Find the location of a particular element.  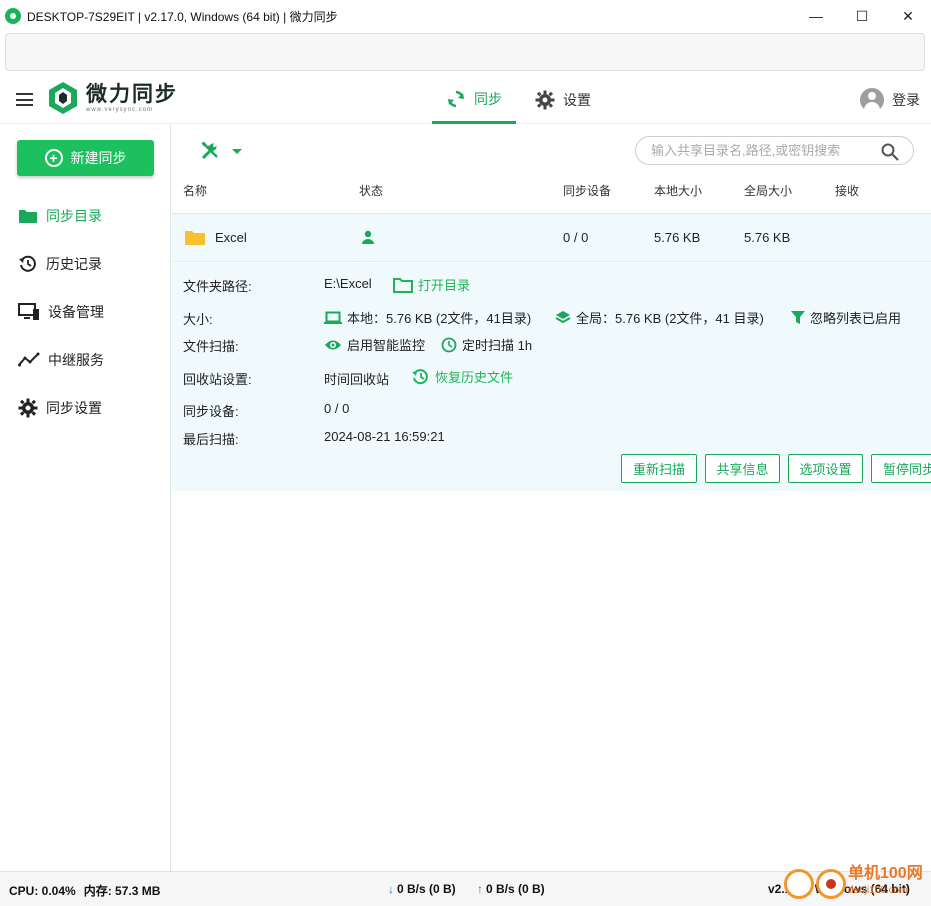

minimize-button: — is located at coordinates (816, 16).